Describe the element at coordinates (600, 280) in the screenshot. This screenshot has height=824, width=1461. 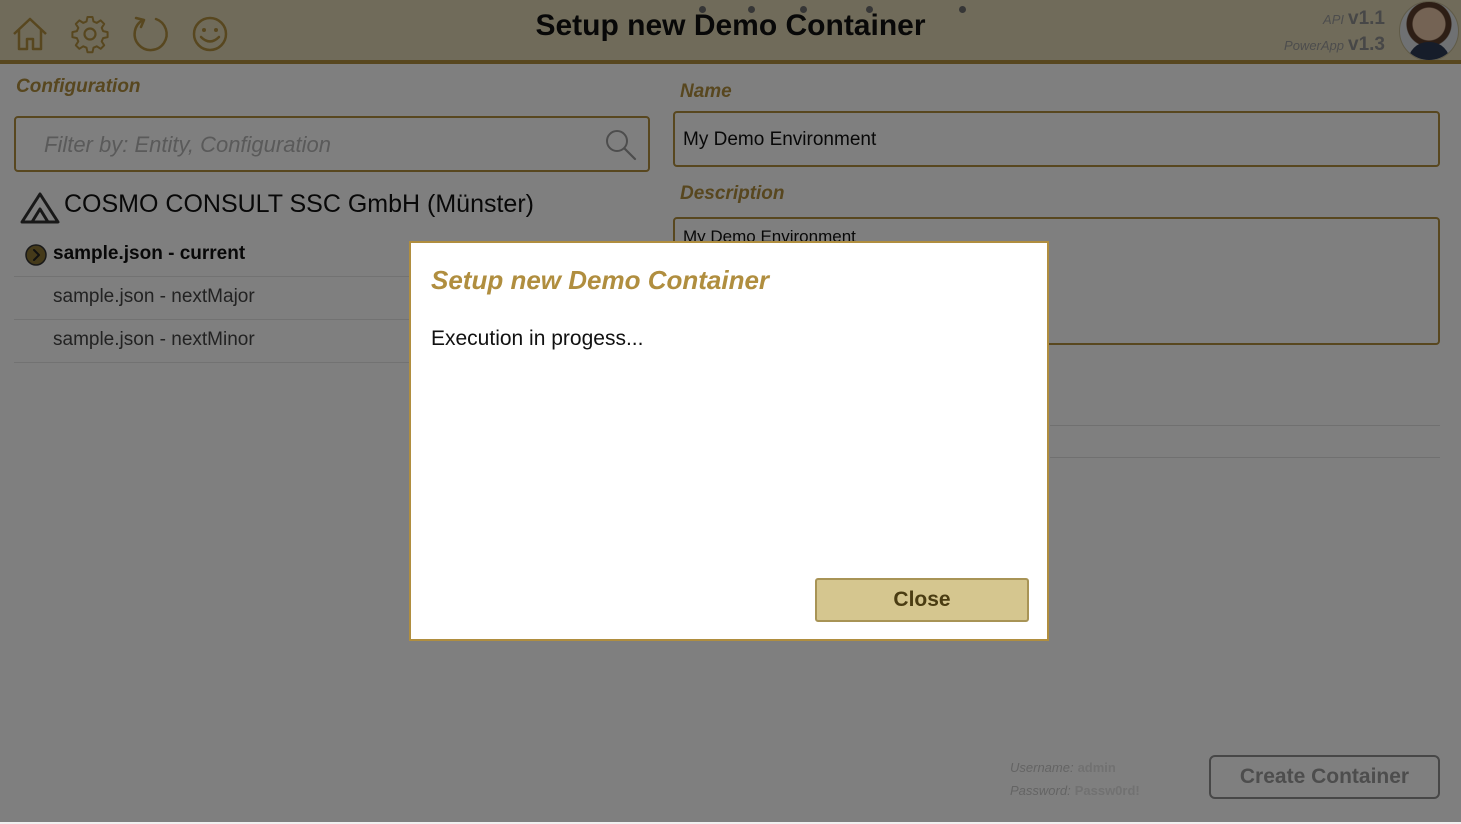
I see `dialog-title: Setup new Demo Container` at that location.